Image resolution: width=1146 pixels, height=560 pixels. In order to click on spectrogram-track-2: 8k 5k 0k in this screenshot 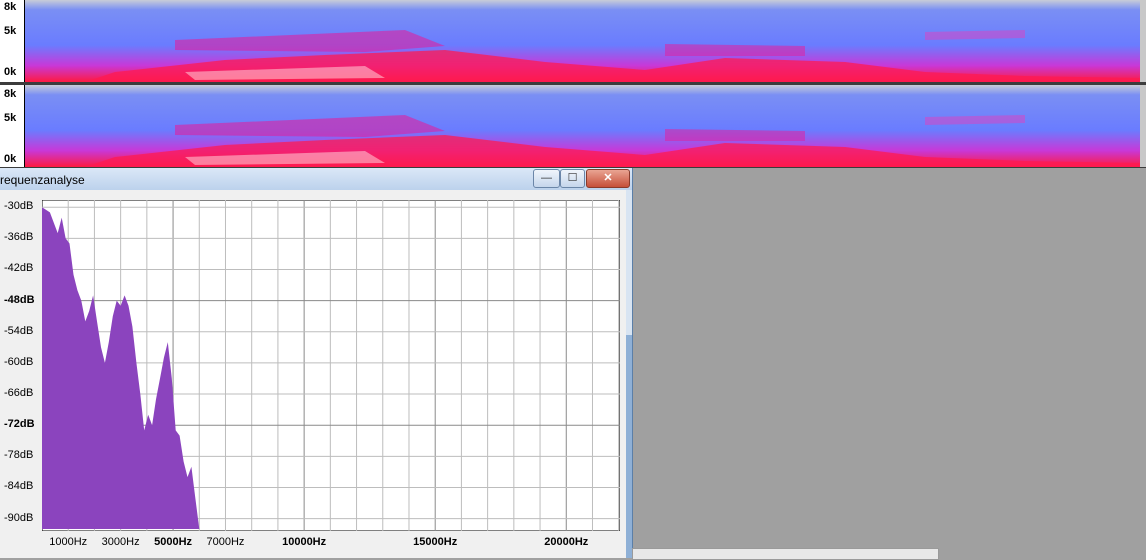, I will do `click(573, 126)`.